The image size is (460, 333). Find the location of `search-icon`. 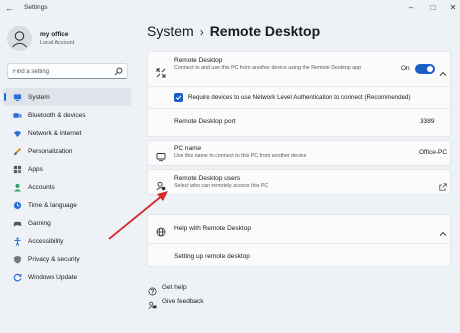

search-icon is located at coordinates (118, 71).